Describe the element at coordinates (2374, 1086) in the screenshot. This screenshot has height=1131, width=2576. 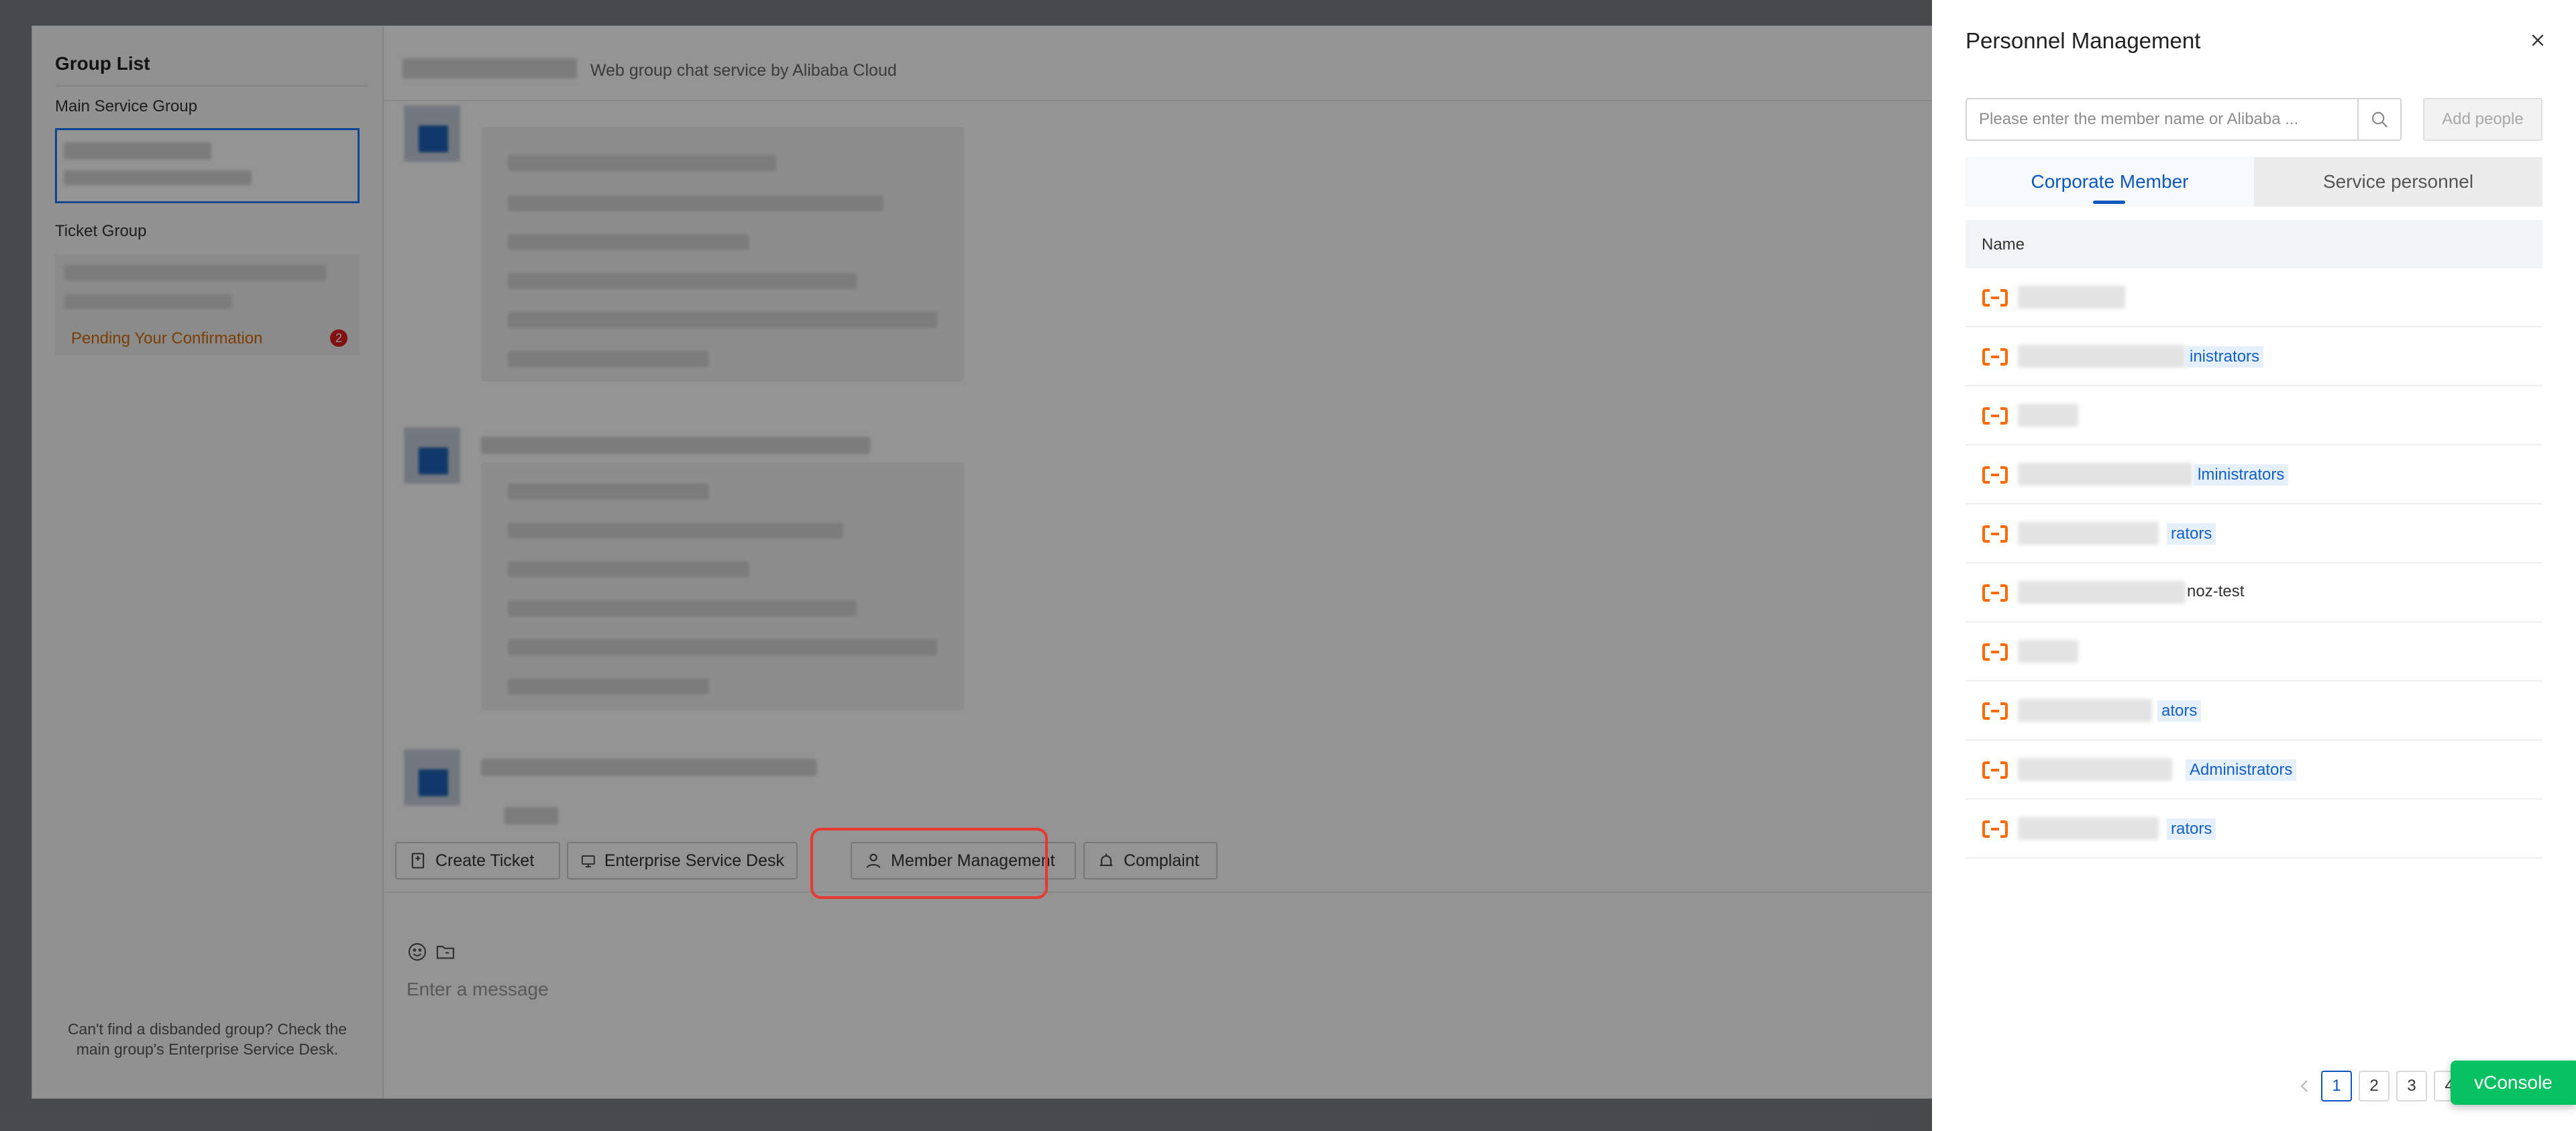
I see `page-2-button: 2` at that location.